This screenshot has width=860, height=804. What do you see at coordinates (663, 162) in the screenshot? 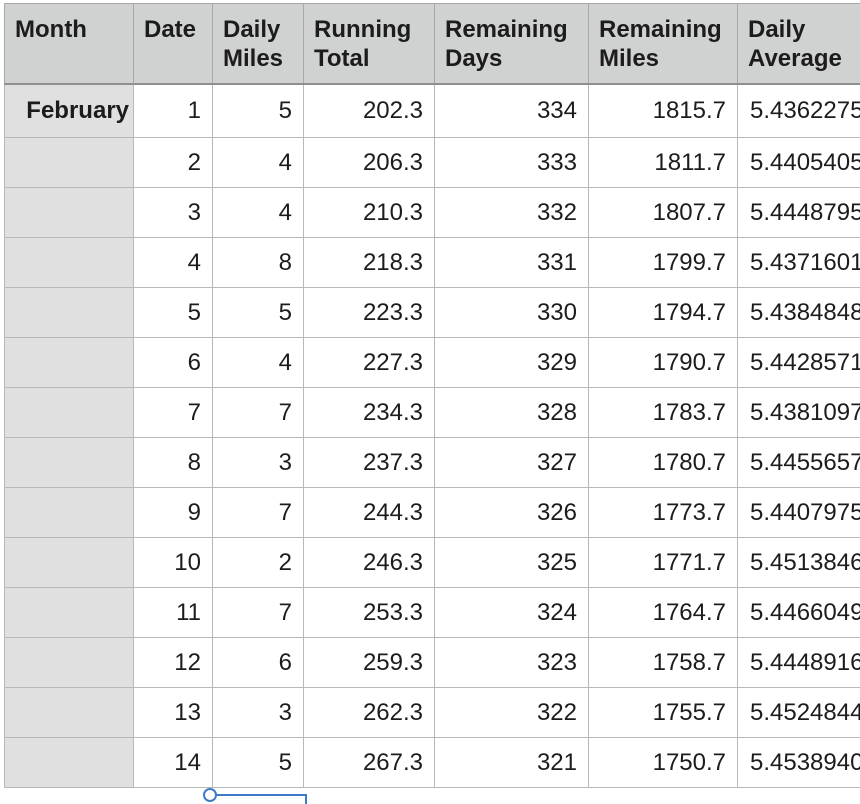
I see `remaining-miles-cell: 1811.7` at bounding box center [663, 162].